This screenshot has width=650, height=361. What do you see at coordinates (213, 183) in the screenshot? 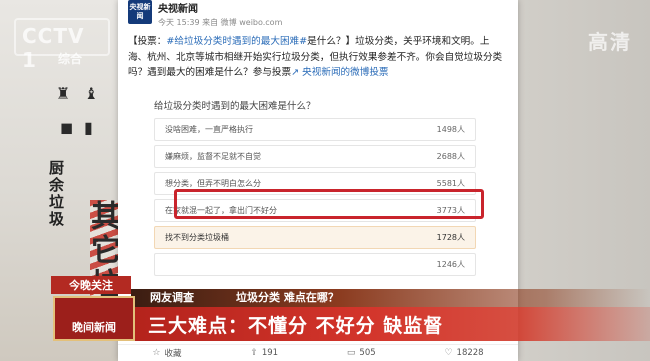
I see `option-label: 想分类，但弄不明白怎么分` at bounding box center [213, 183].